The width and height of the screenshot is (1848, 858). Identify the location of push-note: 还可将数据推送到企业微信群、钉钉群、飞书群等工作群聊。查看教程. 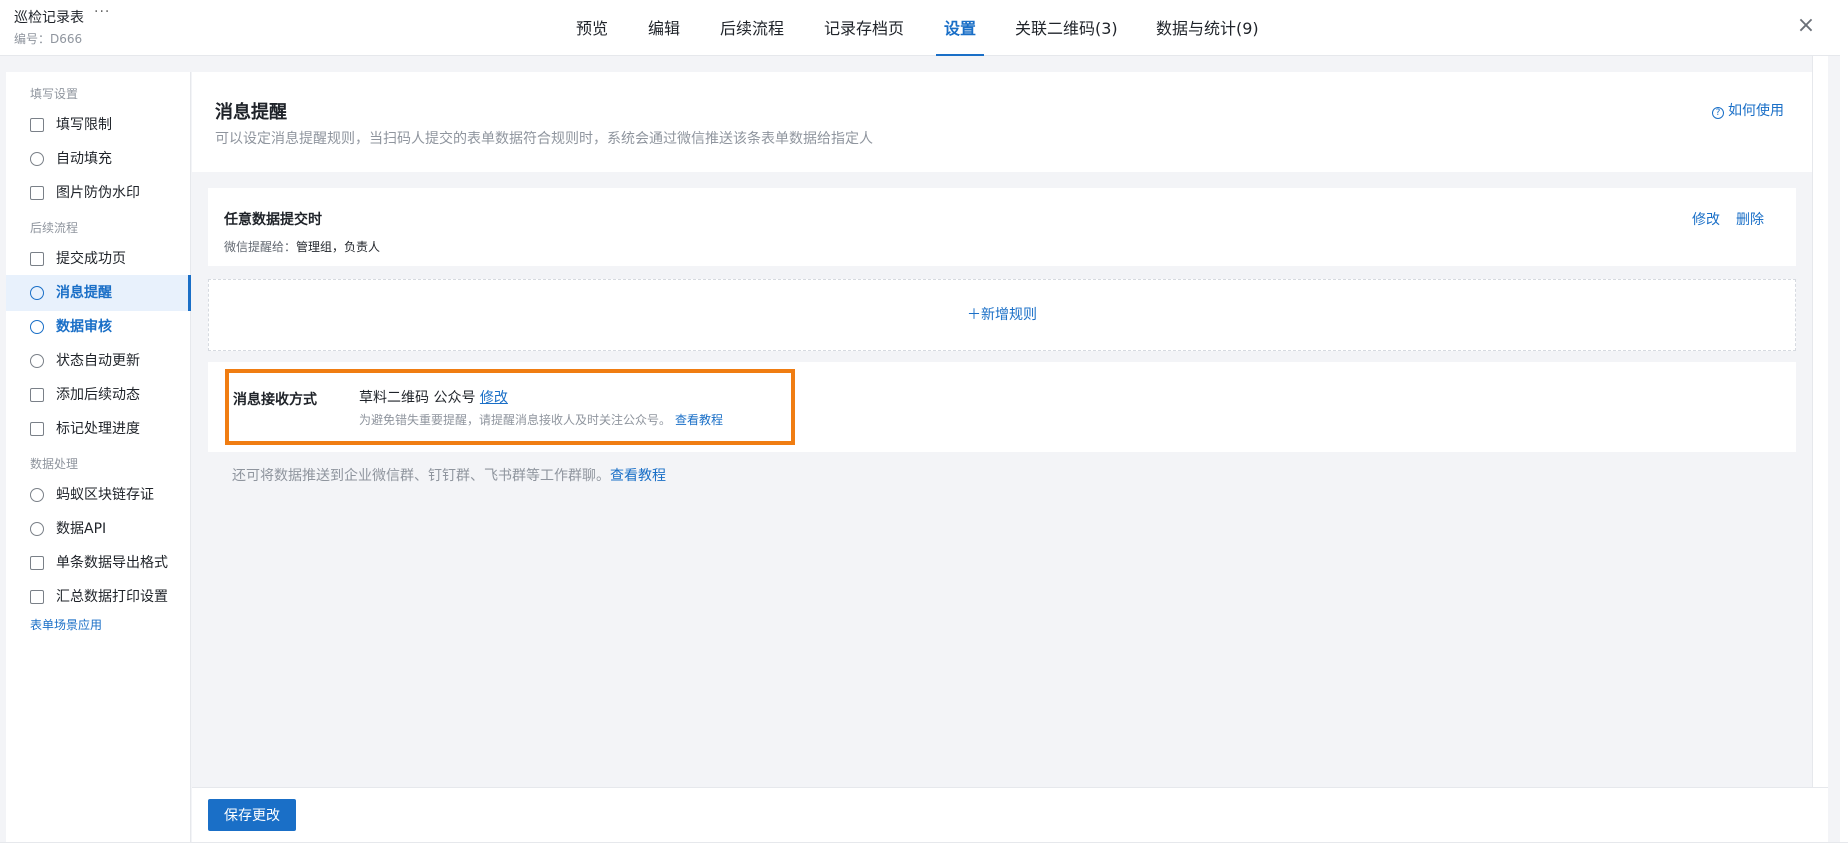
(449, 475).